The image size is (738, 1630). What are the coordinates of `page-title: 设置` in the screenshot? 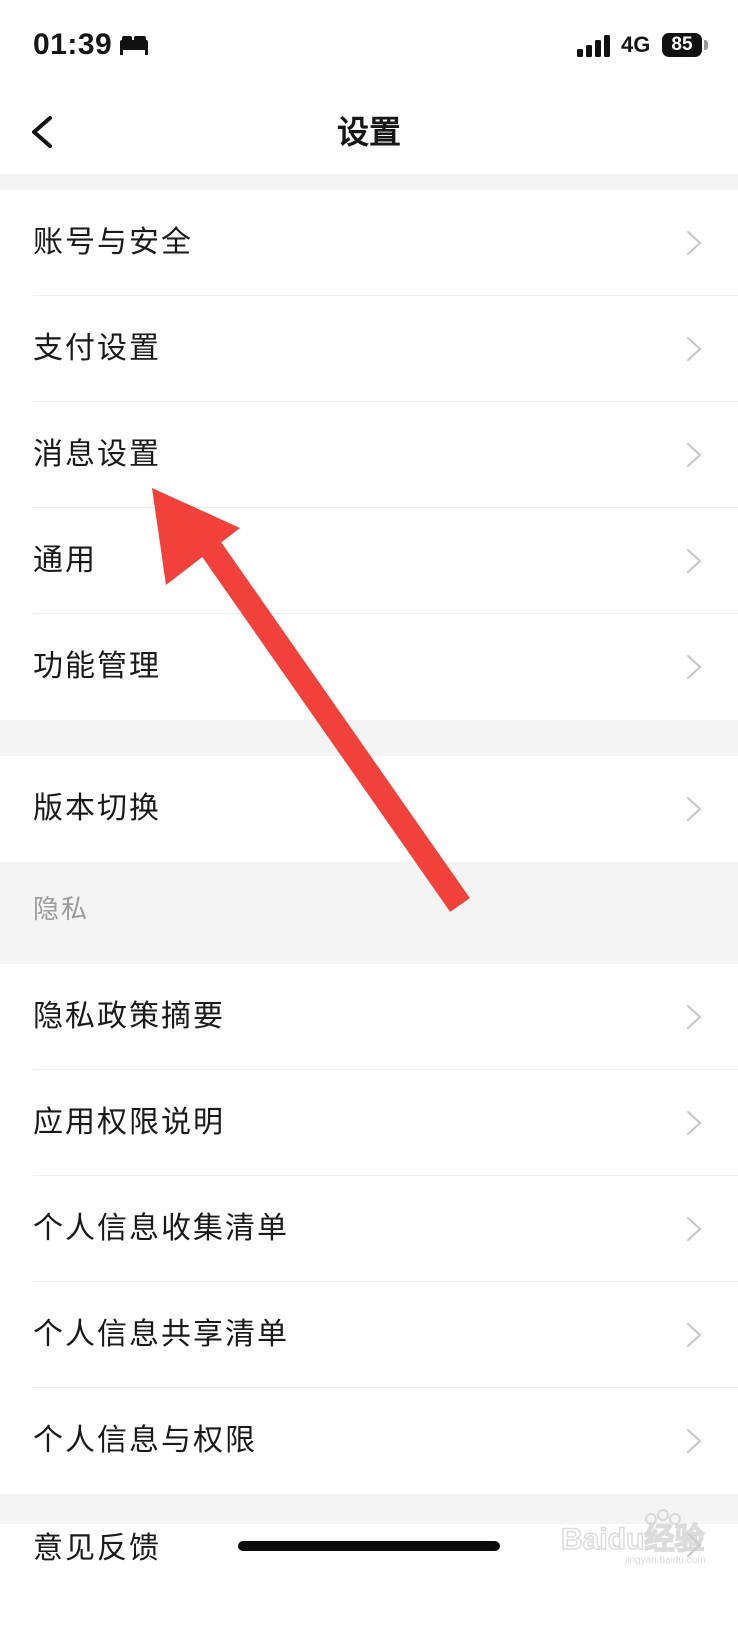 It's located at (368, 132).